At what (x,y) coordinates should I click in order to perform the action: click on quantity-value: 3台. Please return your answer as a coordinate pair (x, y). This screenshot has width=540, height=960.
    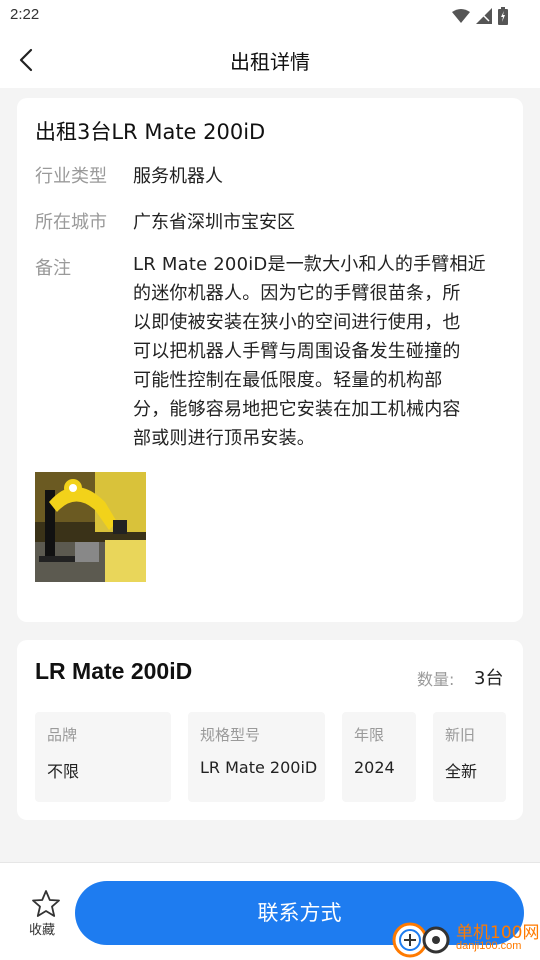
    Looking at the image, I should click on (489, 678).